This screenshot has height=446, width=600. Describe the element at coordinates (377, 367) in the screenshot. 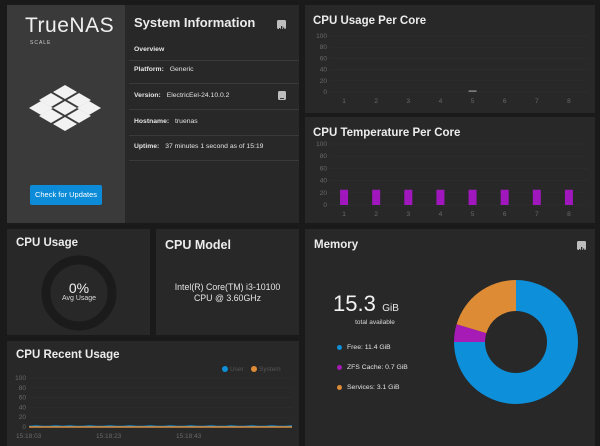

I see `legend-zfs-cache: ZFS Cache: 0.7 GiB` at that location.